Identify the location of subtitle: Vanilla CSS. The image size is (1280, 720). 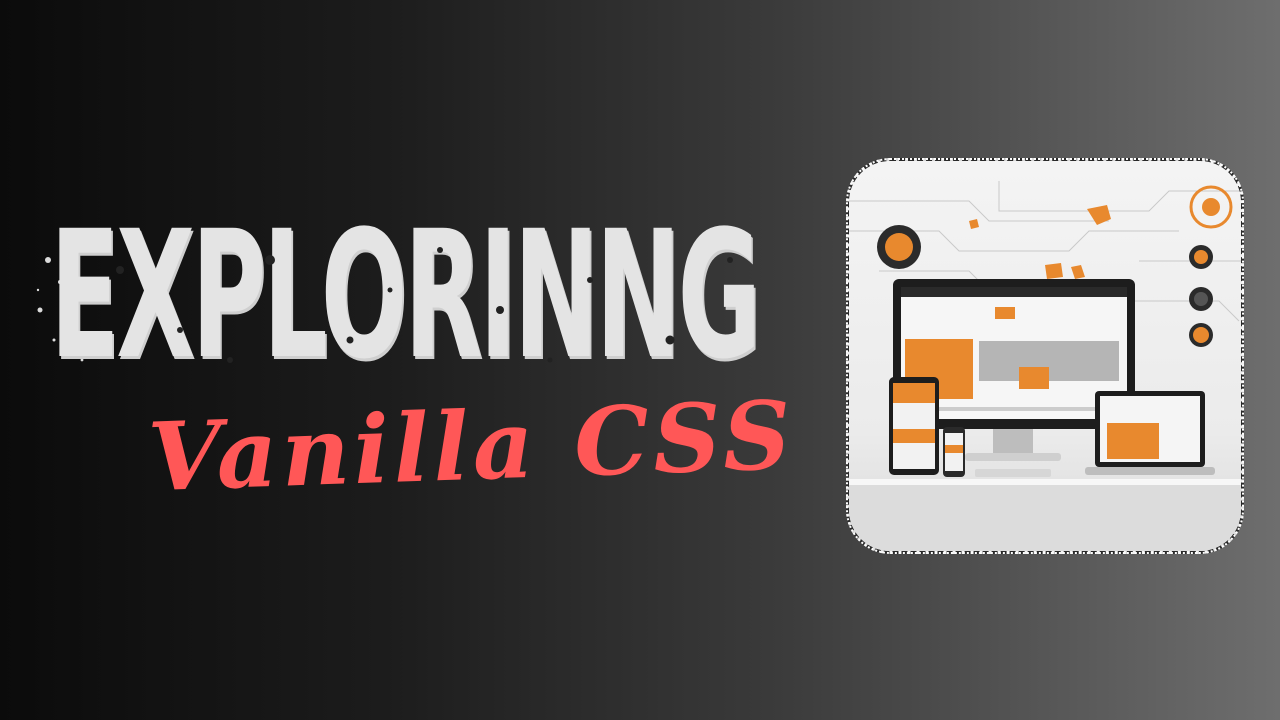
(471, 447).